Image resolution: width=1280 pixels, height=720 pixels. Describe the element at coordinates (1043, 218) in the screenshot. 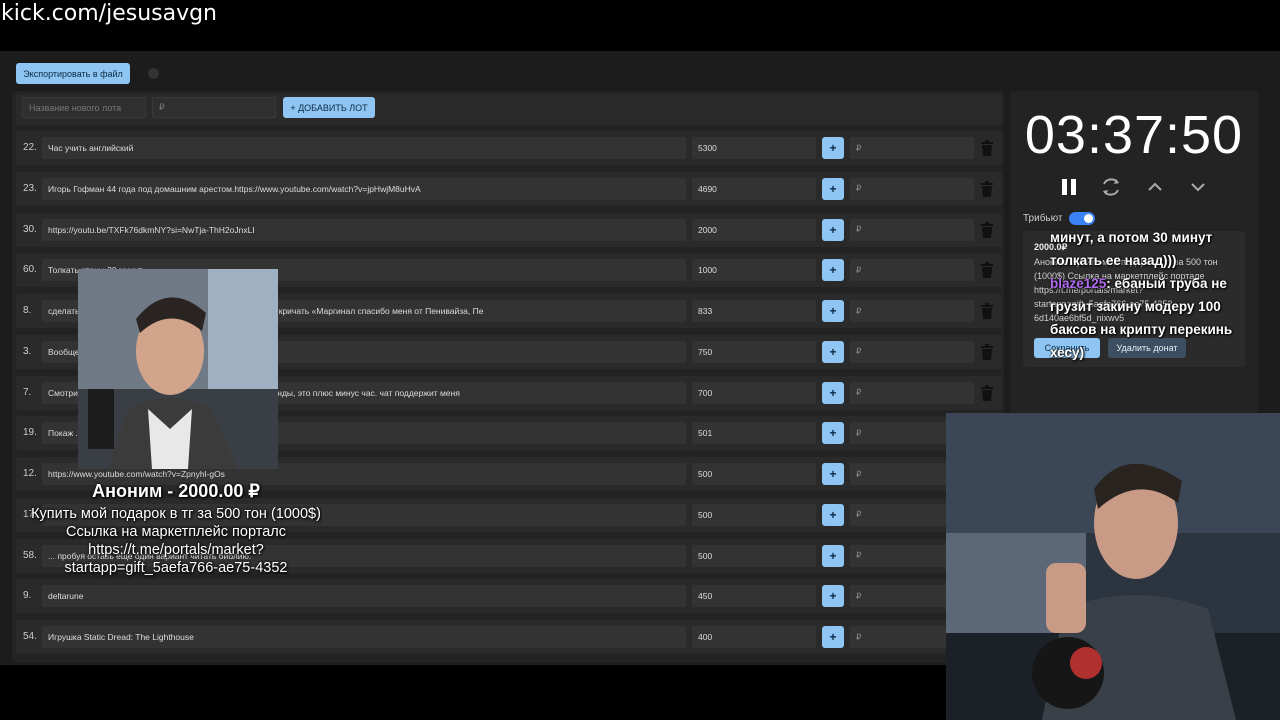

I see `tribute-label: Трибьют` at that location.